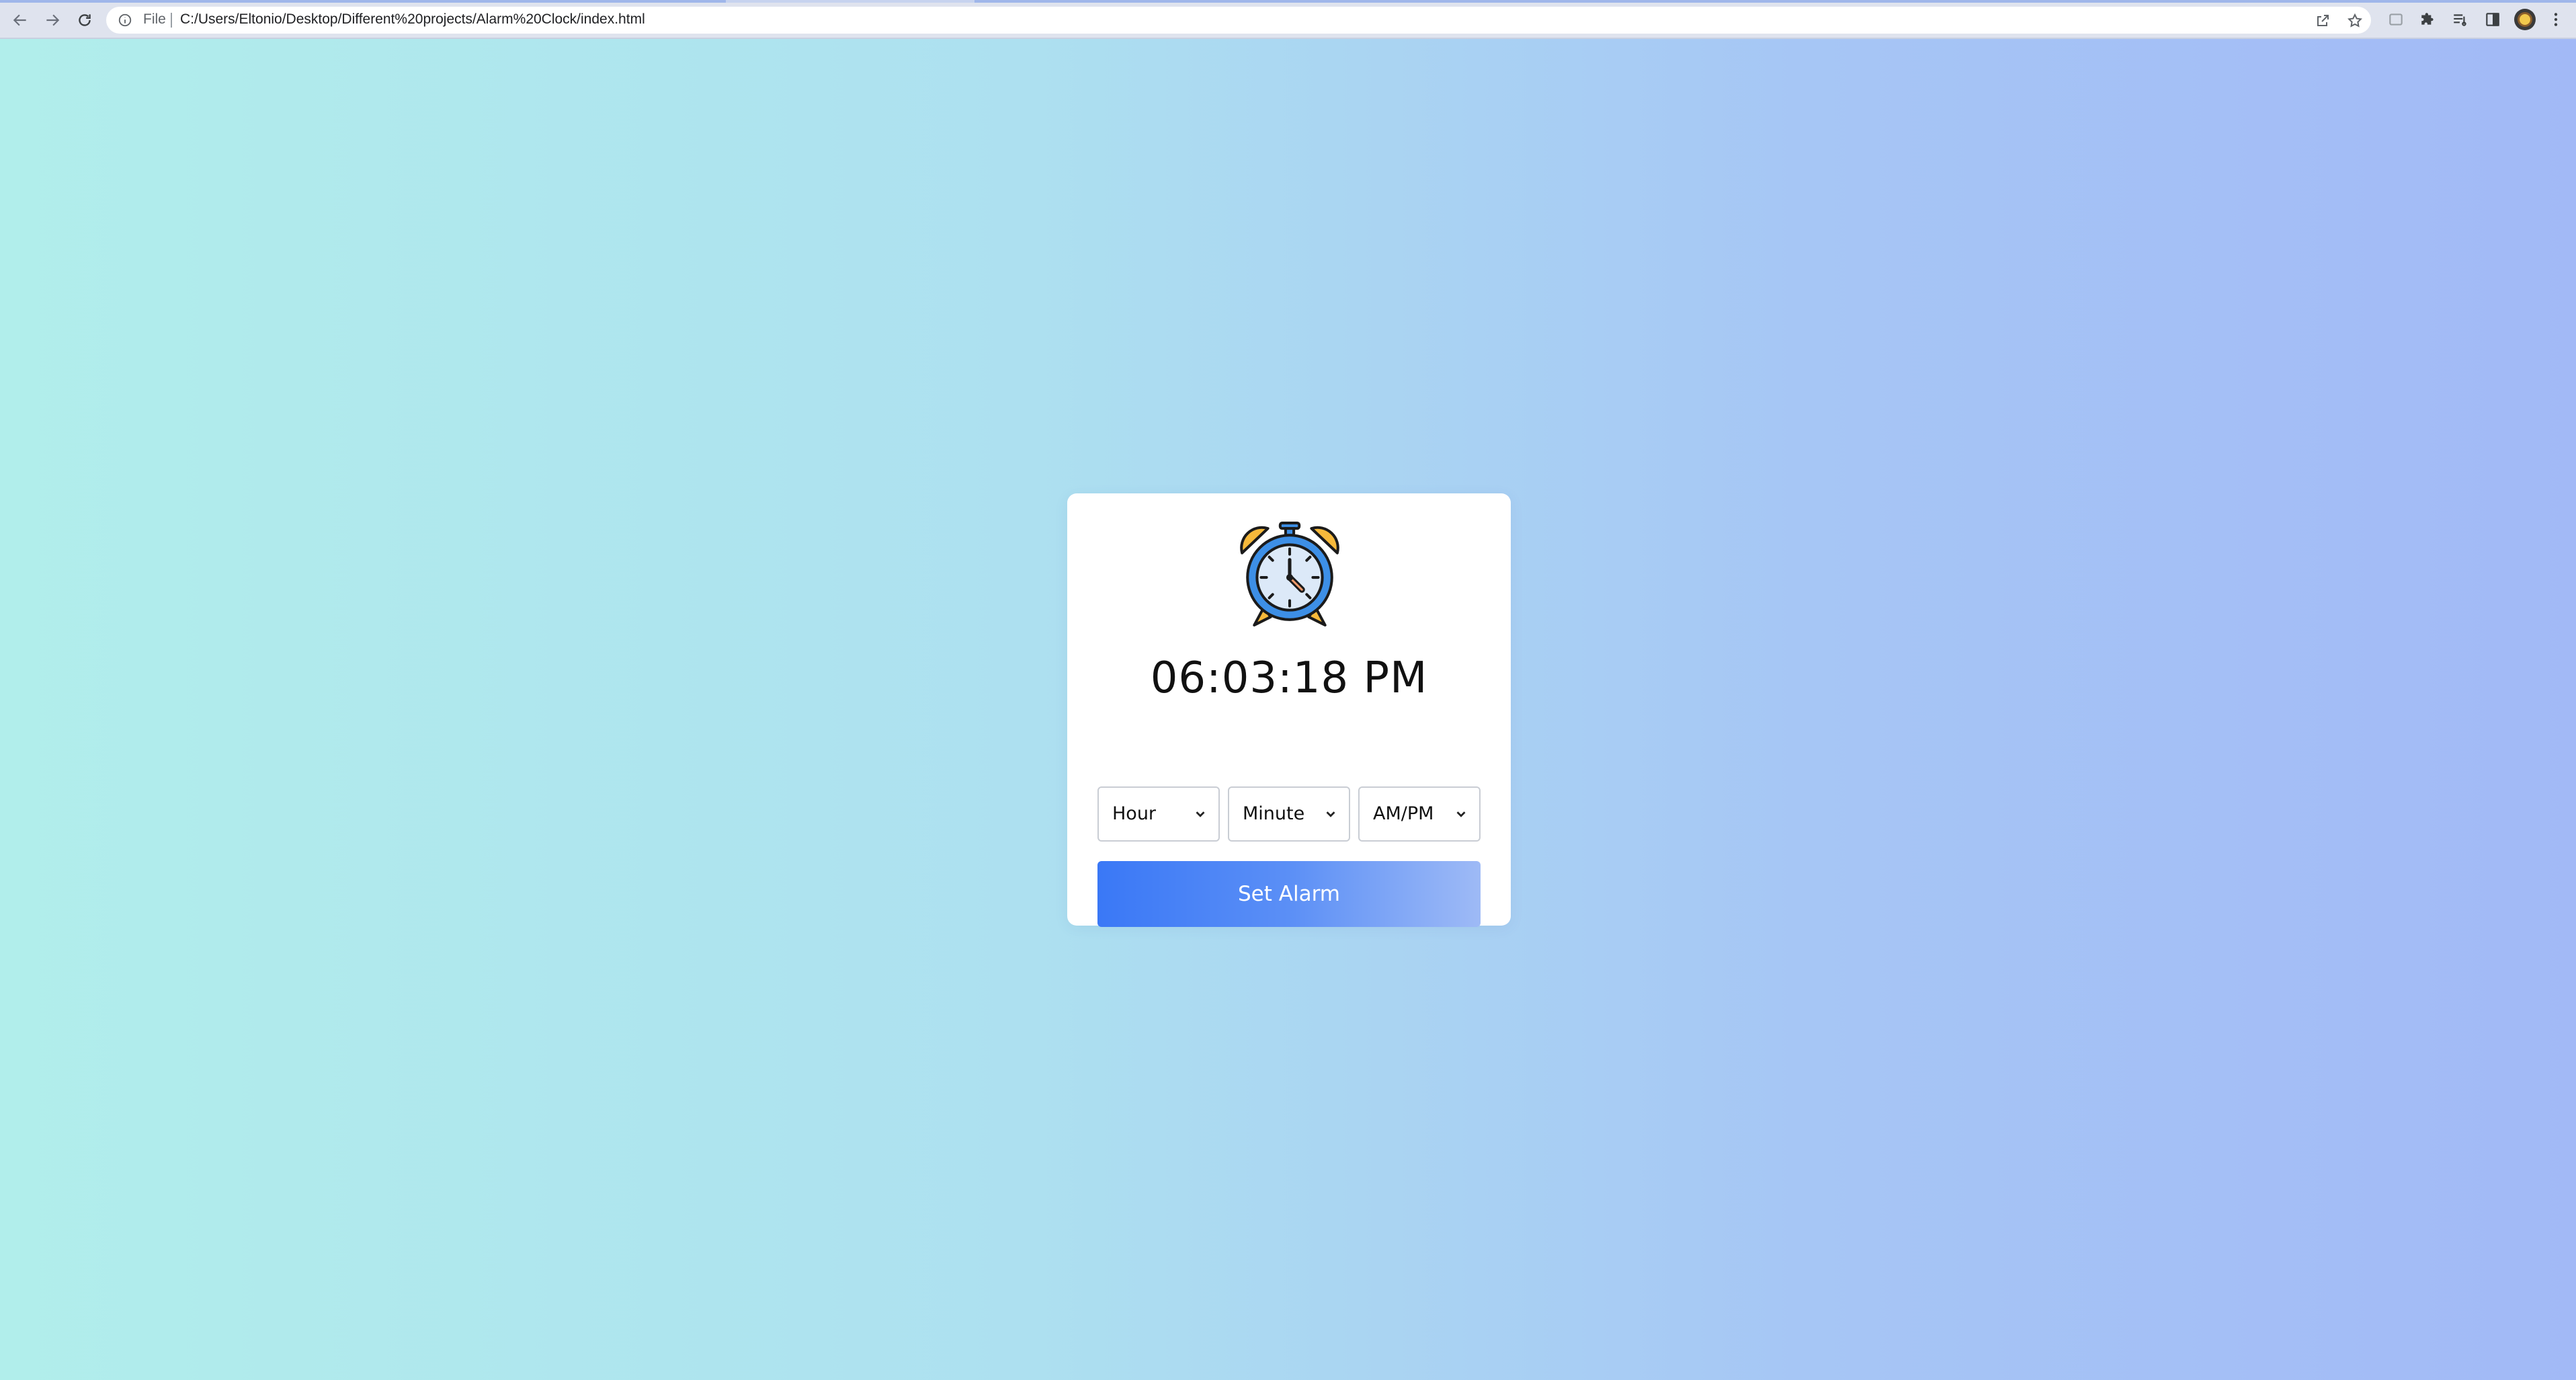 This screenshot has height=1380, width=2576. Describe the element at coordinates (154, 19) in the screenshot. I see `scheme-label: File` at that location.